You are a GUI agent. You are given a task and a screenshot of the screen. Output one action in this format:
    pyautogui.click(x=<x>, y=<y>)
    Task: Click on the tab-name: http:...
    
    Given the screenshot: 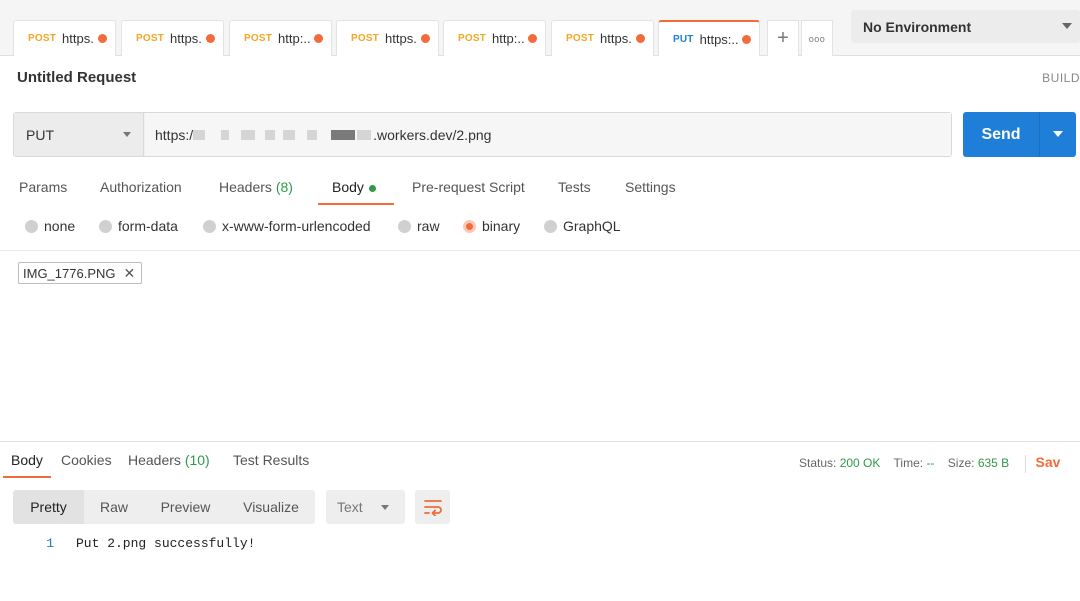 What is the action you would take?
    pyautogui.click(x=294, y=38)
    